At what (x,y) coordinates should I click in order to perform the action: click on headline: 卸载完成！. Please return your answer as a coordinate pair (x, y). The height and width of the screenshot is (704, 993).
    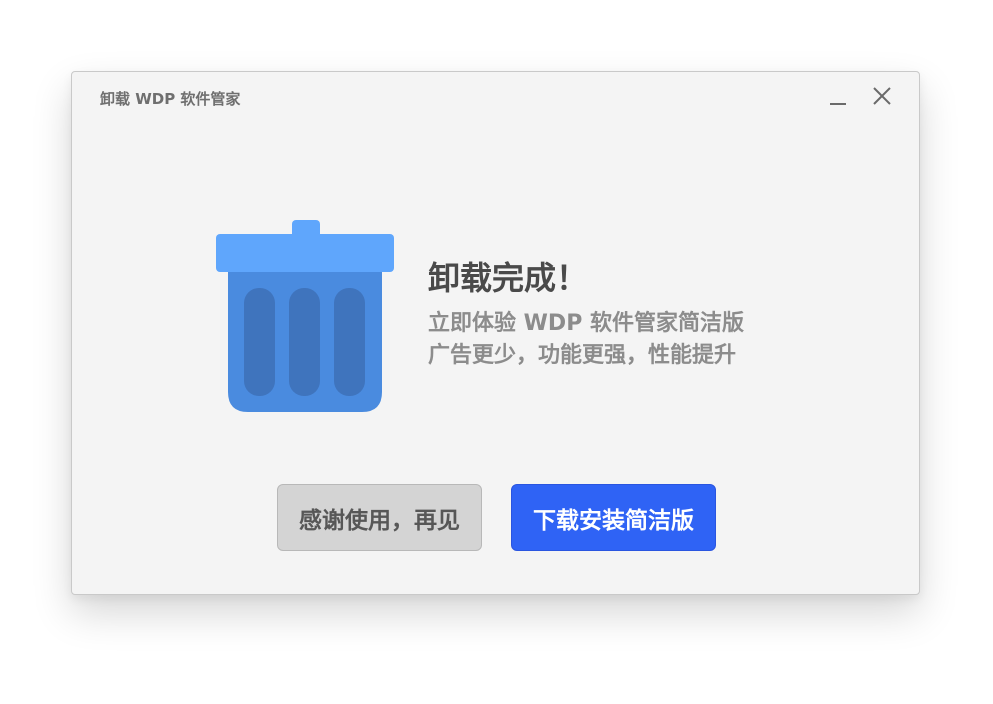
    Looking at the image, I should click on (508, 278).